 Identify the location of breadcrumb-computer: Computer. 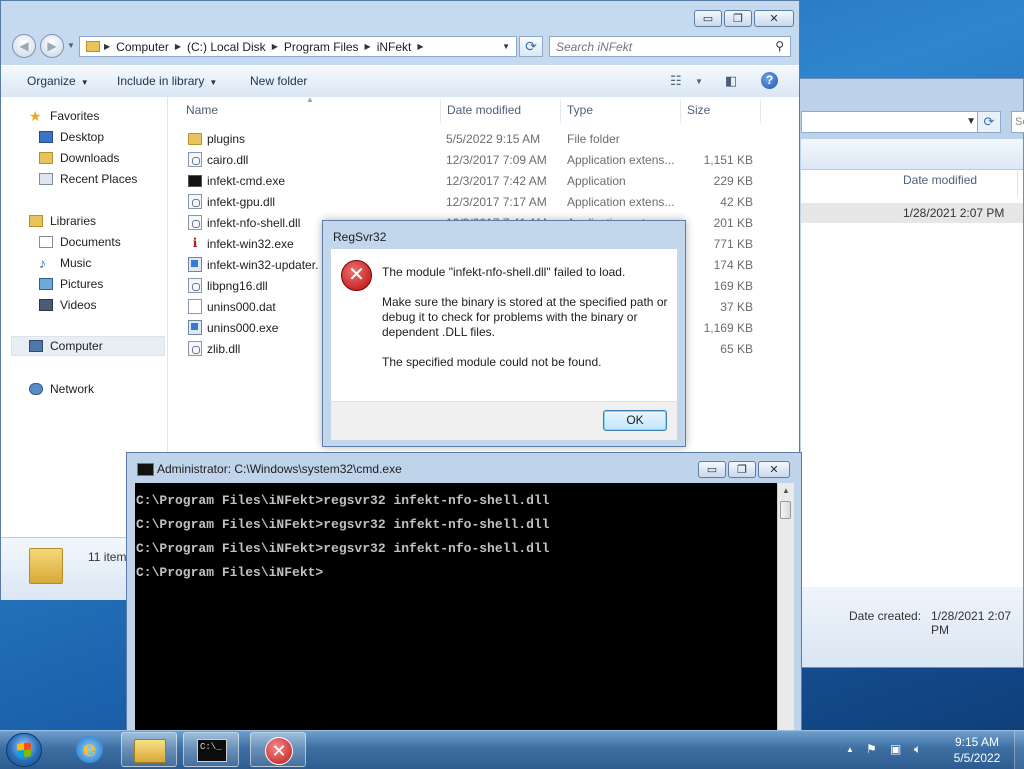
(142, 47).